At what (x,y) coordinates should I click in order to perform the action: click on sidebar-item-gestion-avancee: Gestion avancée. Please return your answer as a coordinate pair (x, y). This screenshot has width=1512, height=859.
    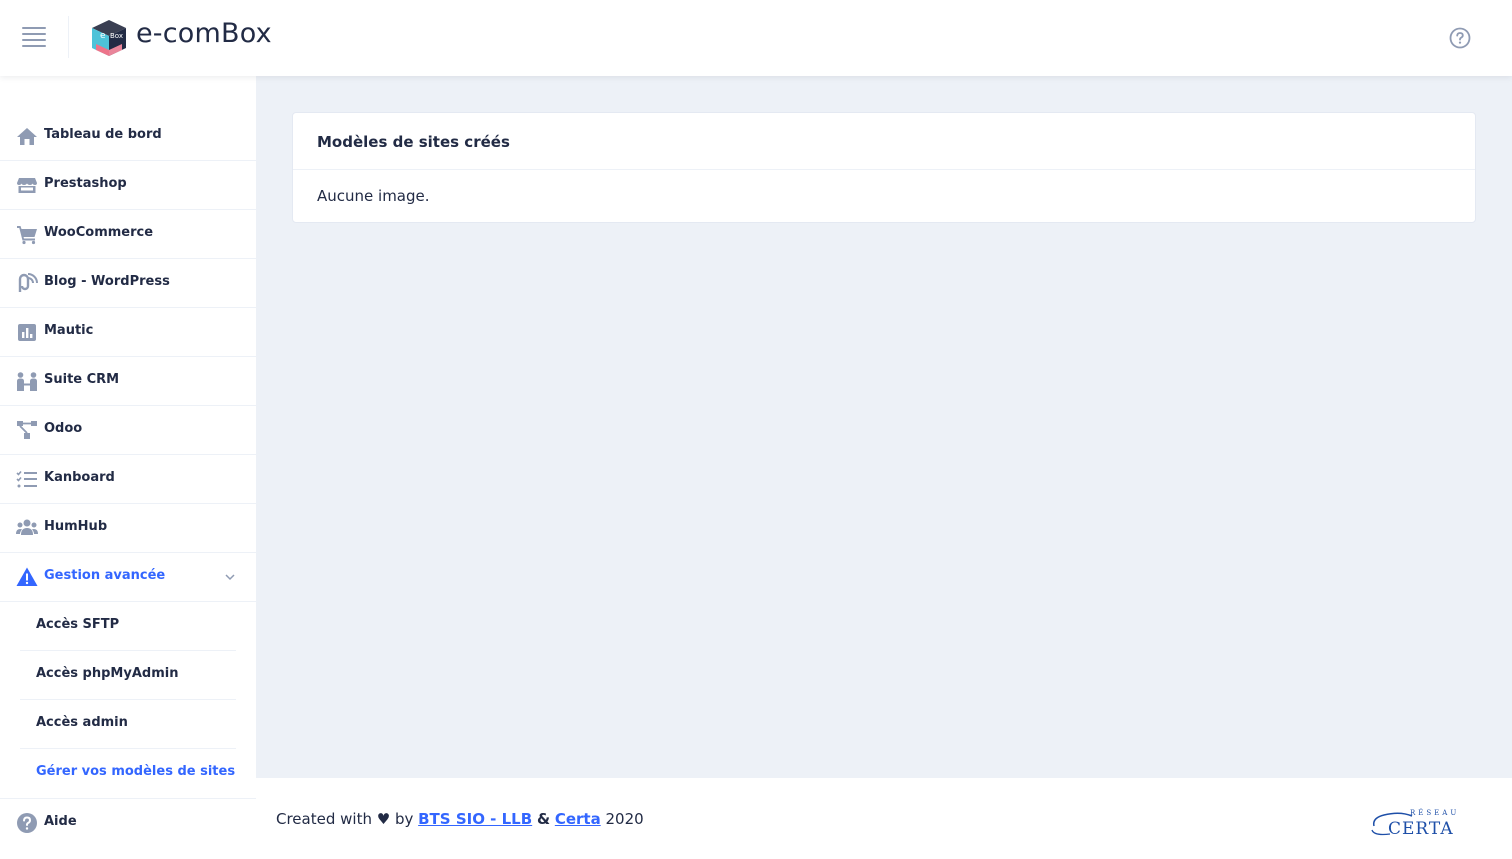
    Looking at the image, I should click on (128, 577).